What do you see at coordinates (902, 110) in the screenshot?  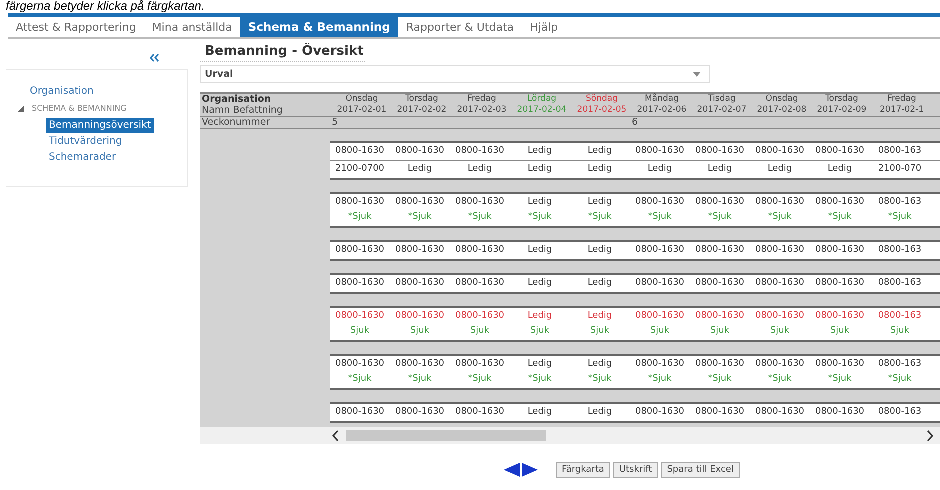 I see `day-date: 2017-02-1` at bounding box center [902, 110].